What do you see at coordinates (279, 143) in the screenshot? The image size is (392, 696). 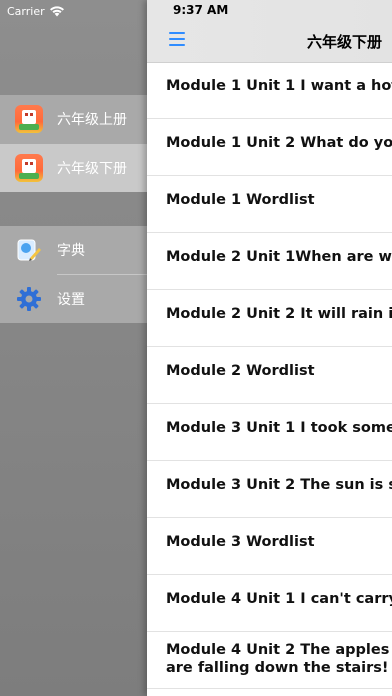 I see `list-item-label: Module 1 Unit 2 What do you want to eat?` at bounding box center [279, 143].